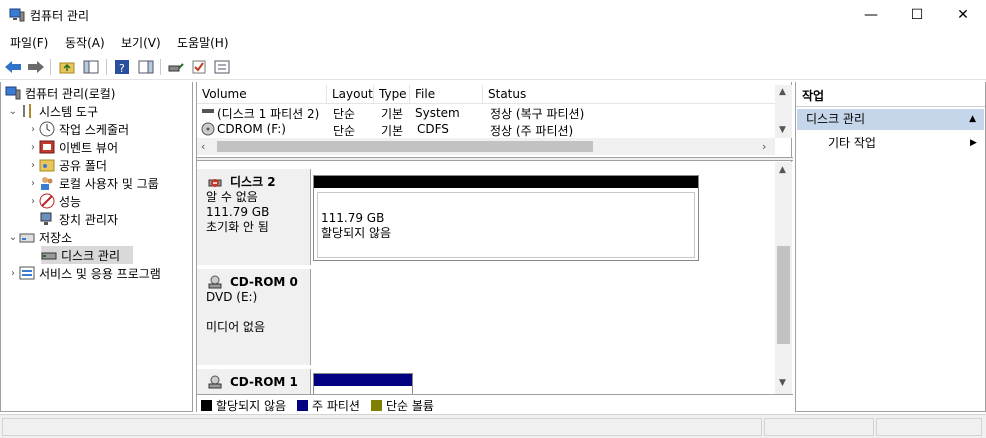 Image resolution: width=986 pixels, height=438 pixels. What do you see at coordinates (91, 67) in the screenshot?
I see `show-hide-tree-button` at bounding box center [91, 67].